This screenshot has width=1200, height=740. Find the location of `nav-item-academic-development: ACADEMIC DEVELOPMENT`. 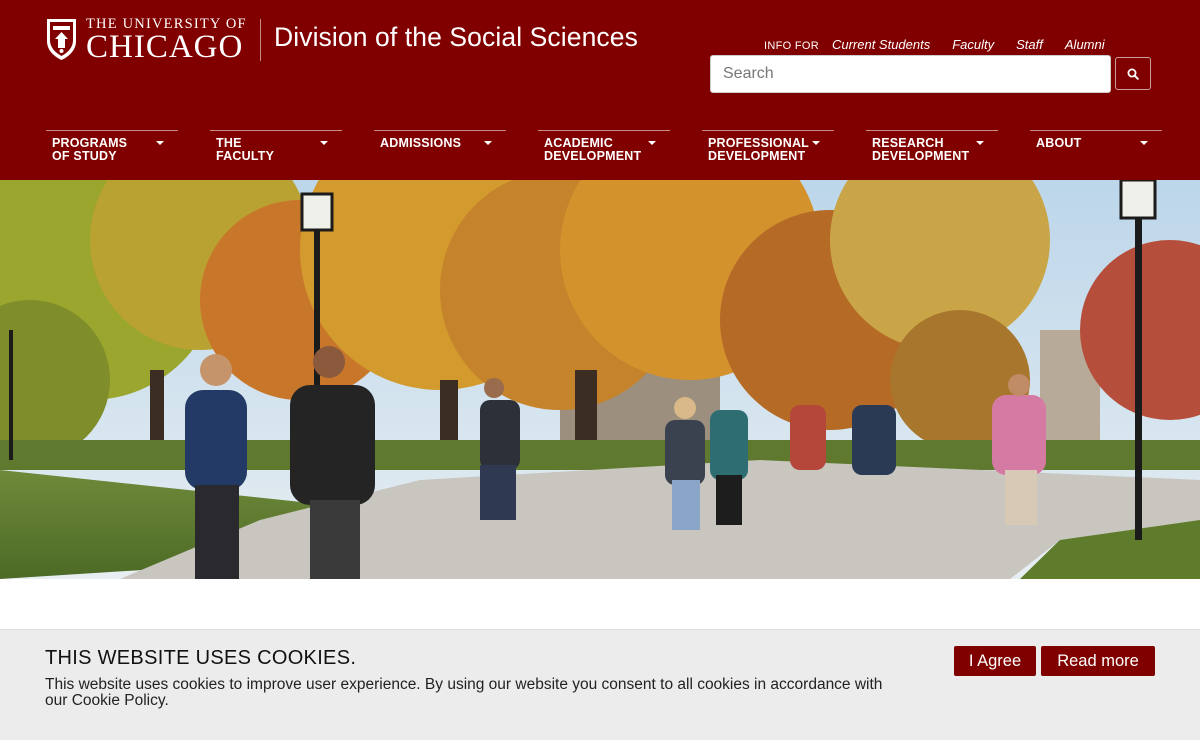

nav-item-academic-development: ACADEMIC DEVELOPMENT is located at coordinates (604, 154).